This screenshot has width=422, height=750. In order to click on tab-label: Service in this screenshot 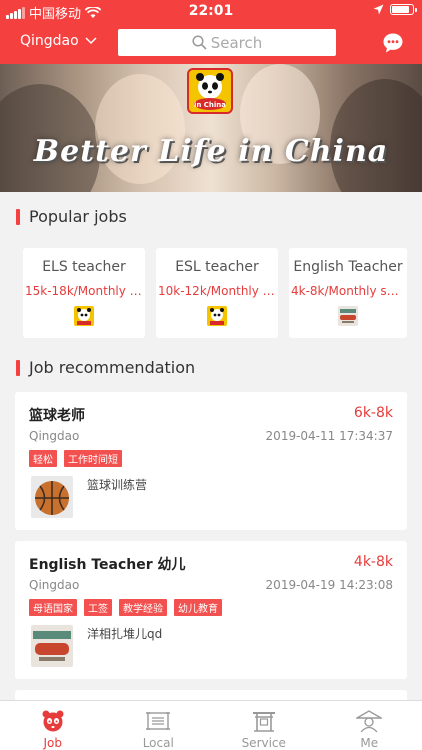, I will do `click(263, 743)`.